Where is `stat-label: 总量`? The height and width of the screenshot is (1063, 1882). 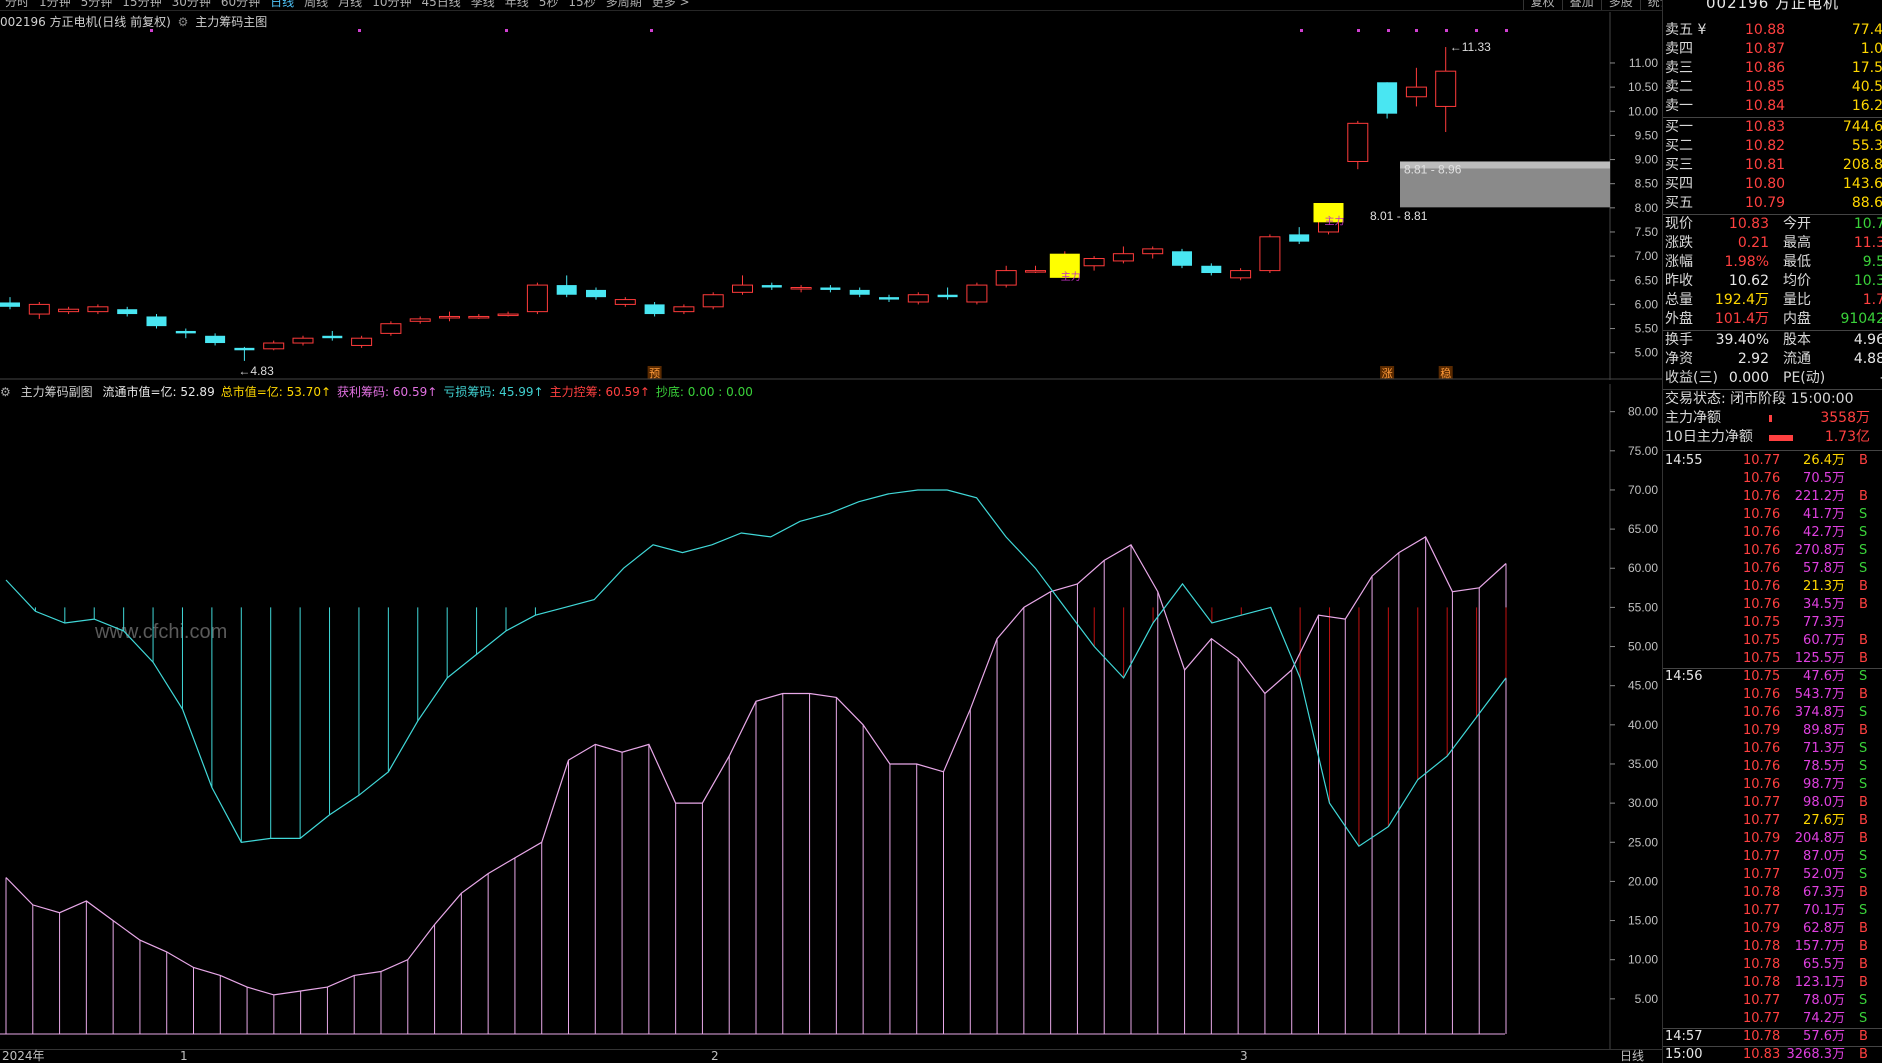 stat-label: 总量 is located at coordinates (1679, 300).